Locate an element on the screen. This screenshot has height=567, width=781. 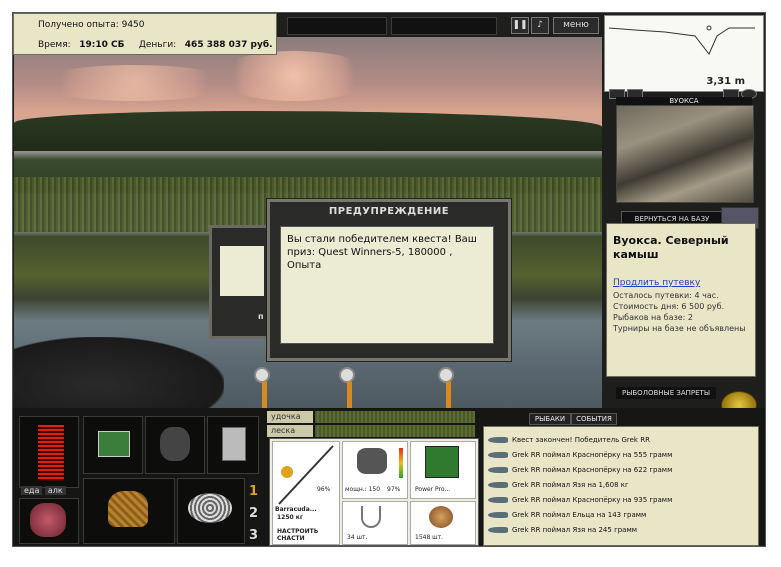
line-label: леска is located at coordinates (290, 431).